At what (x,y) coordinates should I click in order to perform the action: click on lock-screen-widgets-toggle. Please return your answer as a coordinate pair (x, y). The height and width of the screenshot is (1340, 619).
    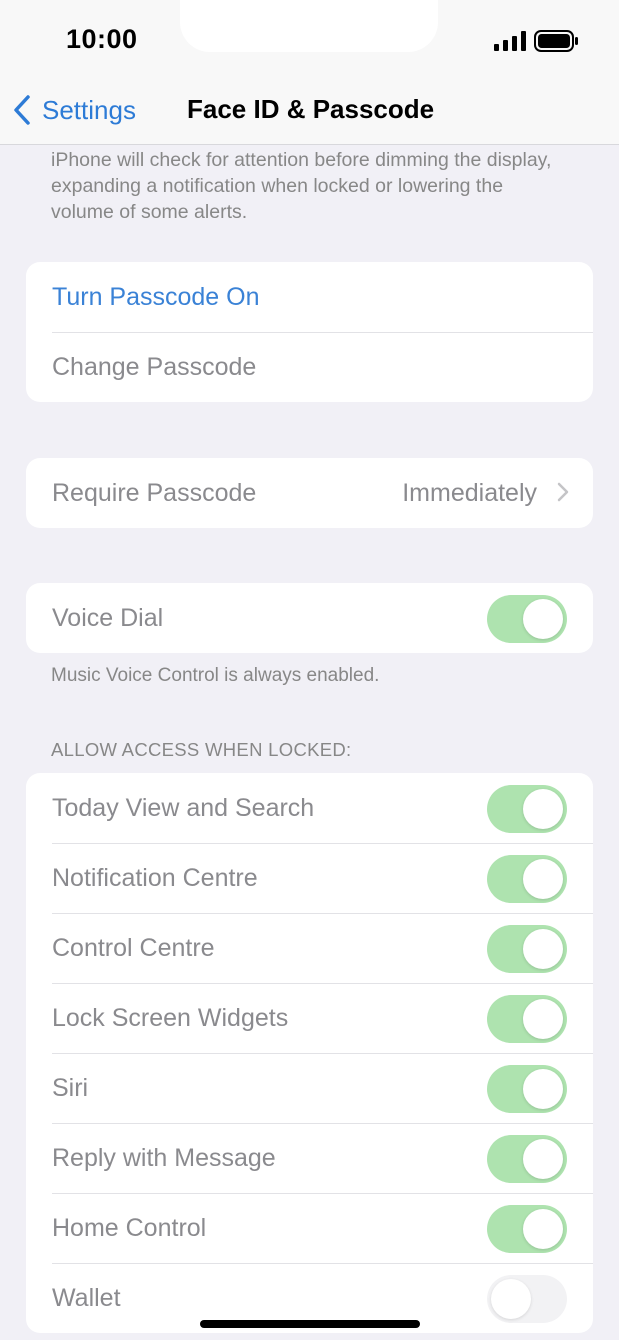
    Looking at the image, I should click on (527, 1019).